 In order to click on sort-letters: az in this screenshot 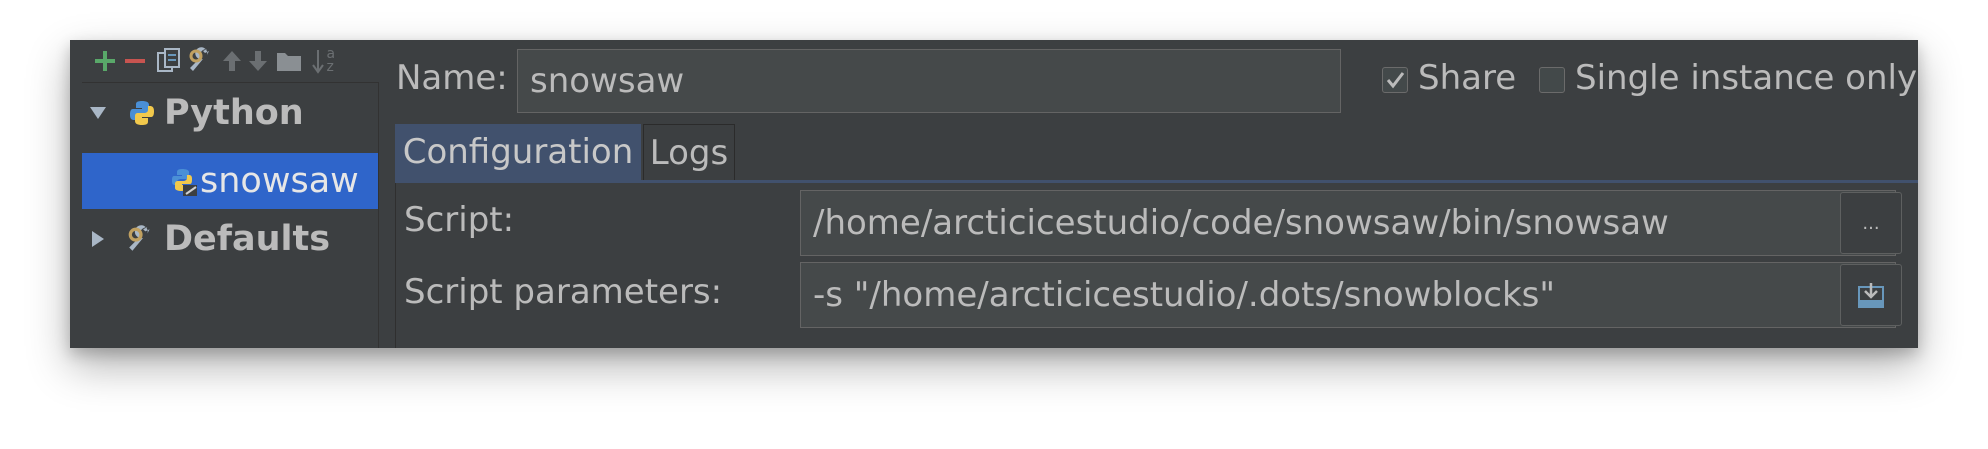, I will do `click(331, 60)`.